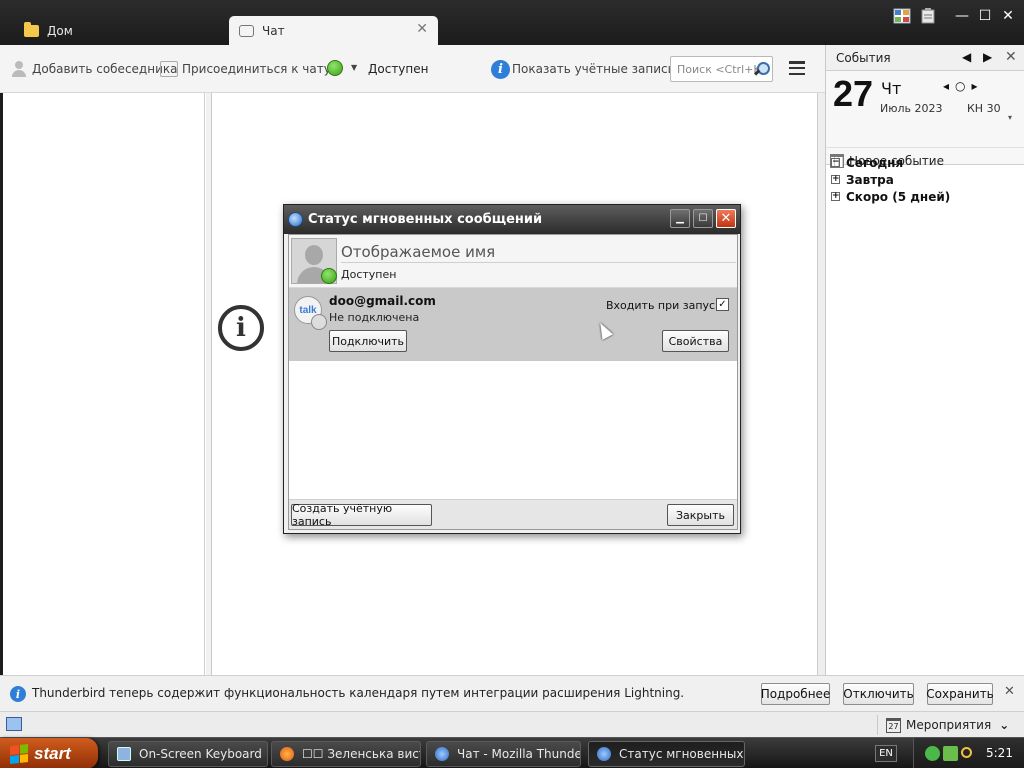 The image size is (1024, 768). I want to click on profile-header: Отображаемое имя Доступен, so click(513, 261).